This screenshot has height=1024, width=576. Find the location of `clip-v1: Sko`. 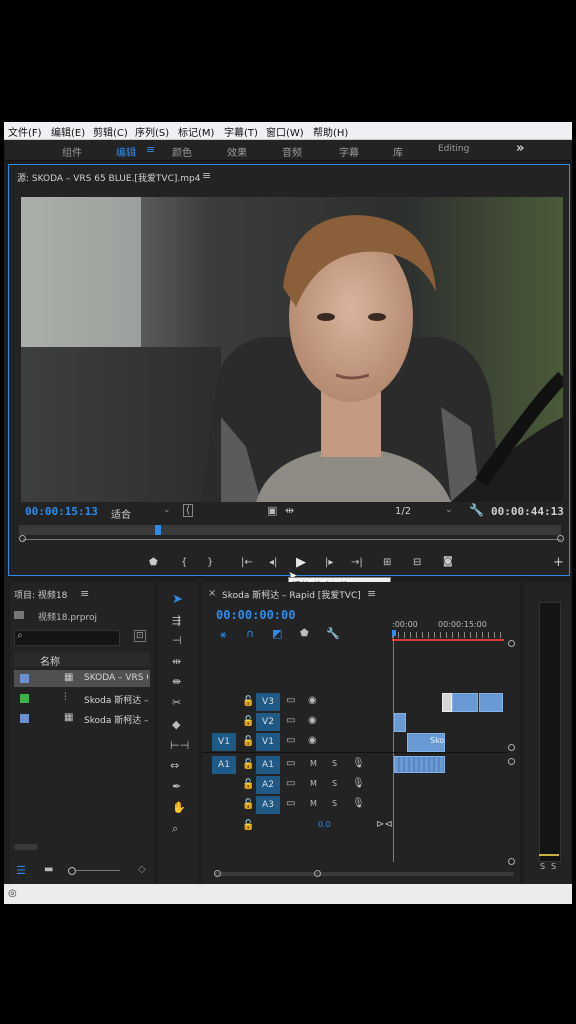

clip-v1: Sko is located at coordinates (426, 742).